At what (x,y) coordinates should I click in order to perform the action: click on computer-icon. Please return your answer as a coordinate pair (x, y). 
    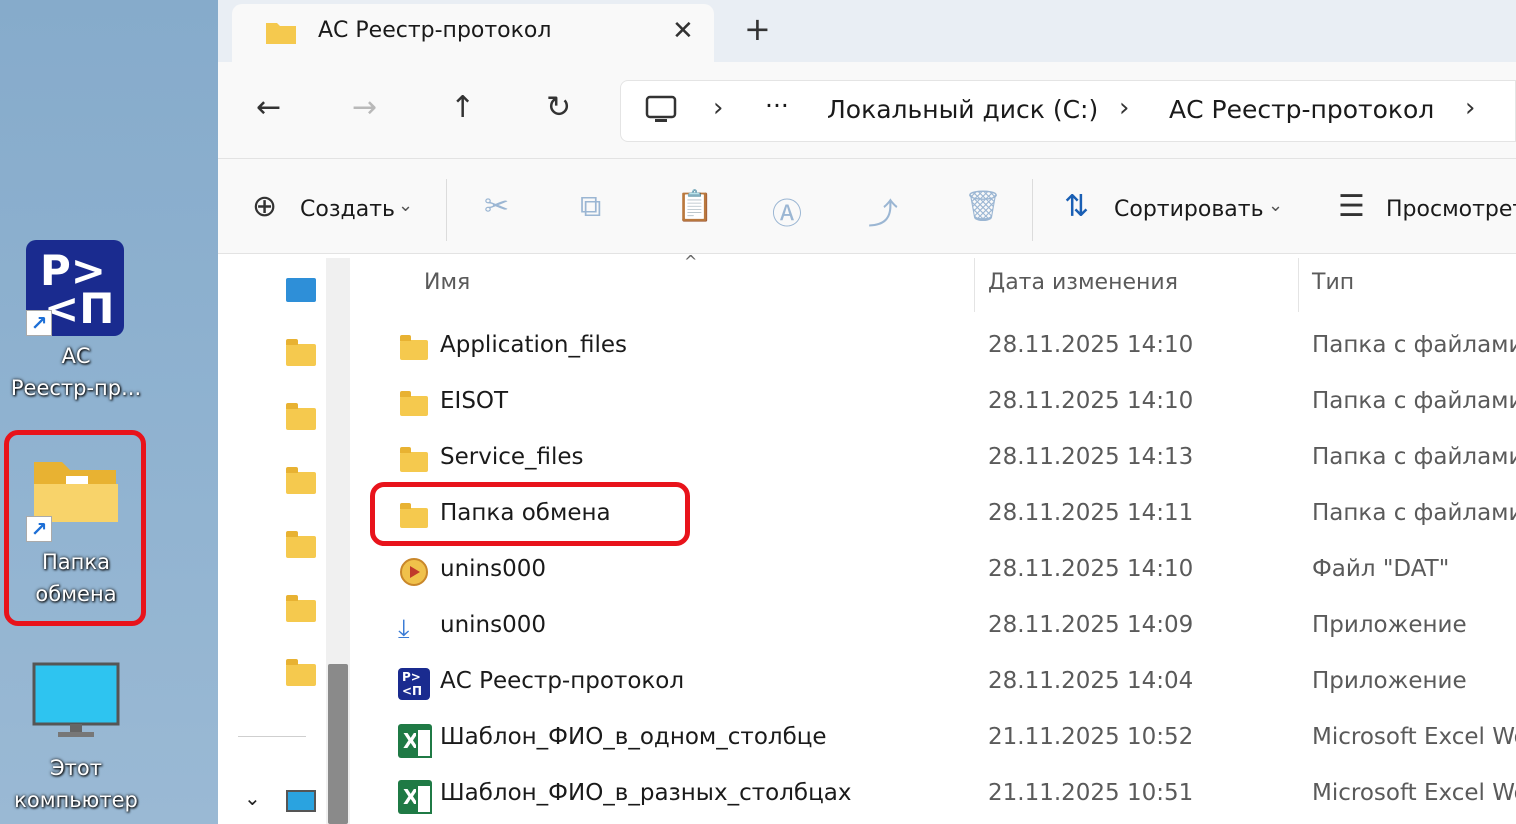
    Looking at the image, I should click on (661, 108).